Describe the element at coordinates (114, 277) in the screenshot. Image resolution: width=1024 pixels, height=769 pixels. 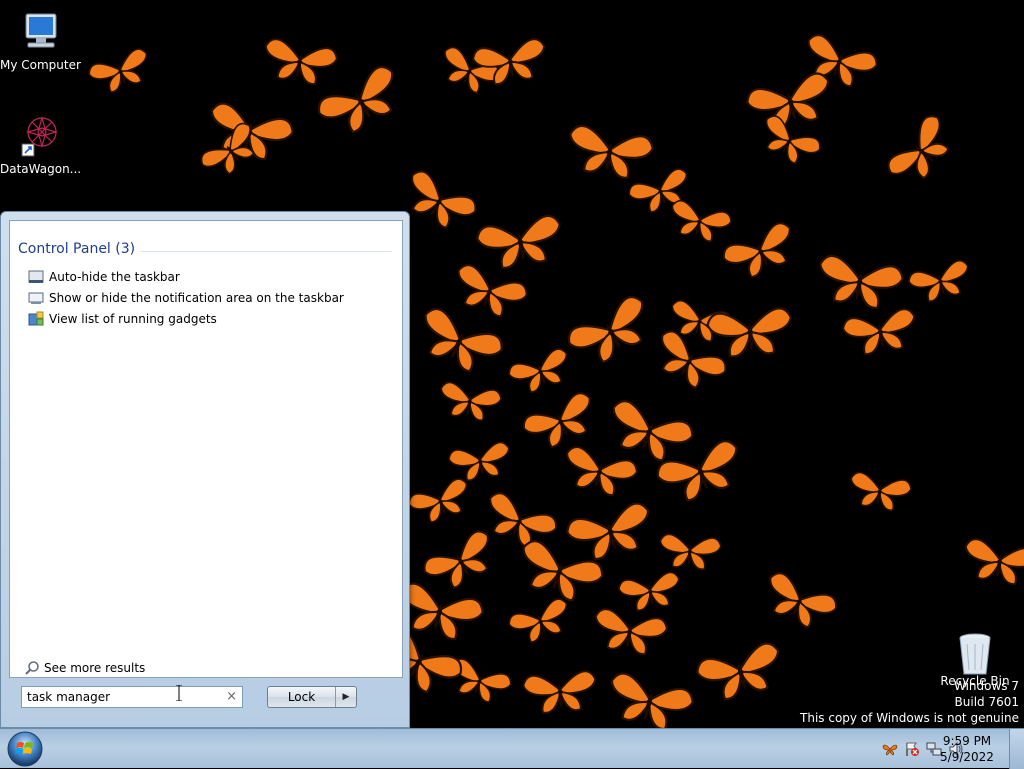
I see `result-label: Auto-hide the taskbar` at that location.